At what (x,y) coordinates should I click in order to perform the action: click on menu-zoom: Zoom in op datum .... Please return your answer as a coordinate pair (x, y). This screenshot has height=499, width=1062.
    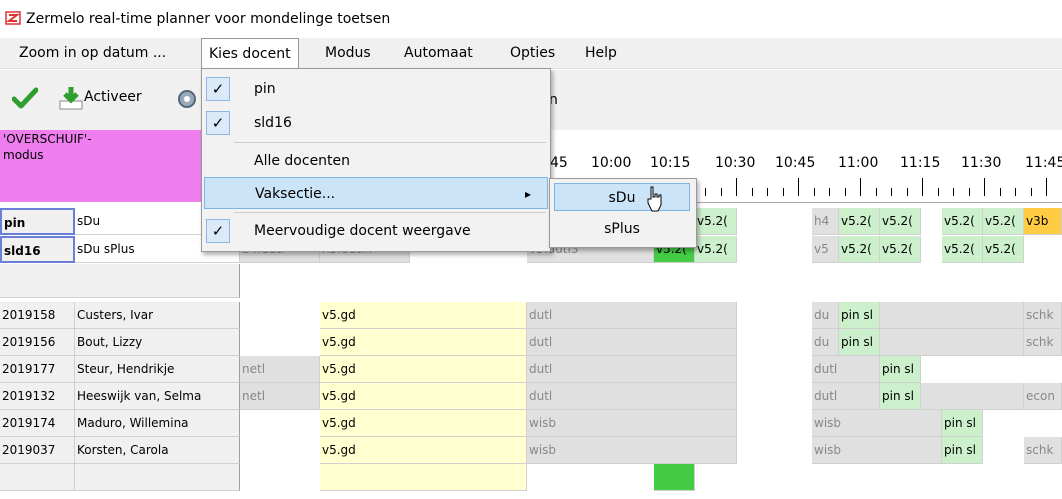
    Looking at the image, I should click on (92, 53).